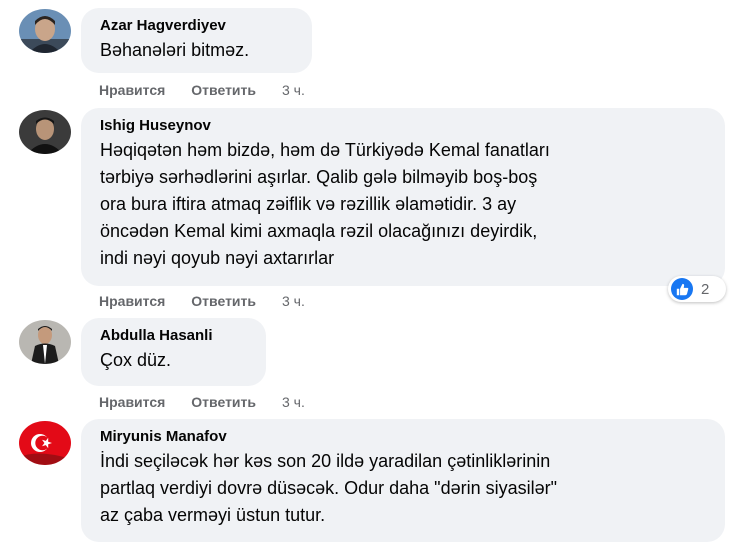  I want to click on reaction-count: 2, so click(705, 289).